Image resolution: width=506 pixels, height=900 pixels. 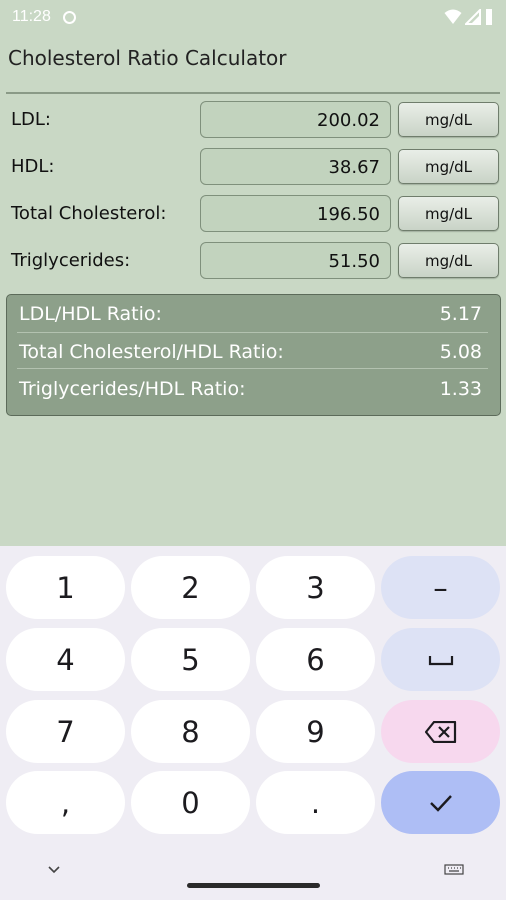 I want to click on triglycerides-row: Triglycerides: 51.50 mg/dL, so click(x=253, y=261).